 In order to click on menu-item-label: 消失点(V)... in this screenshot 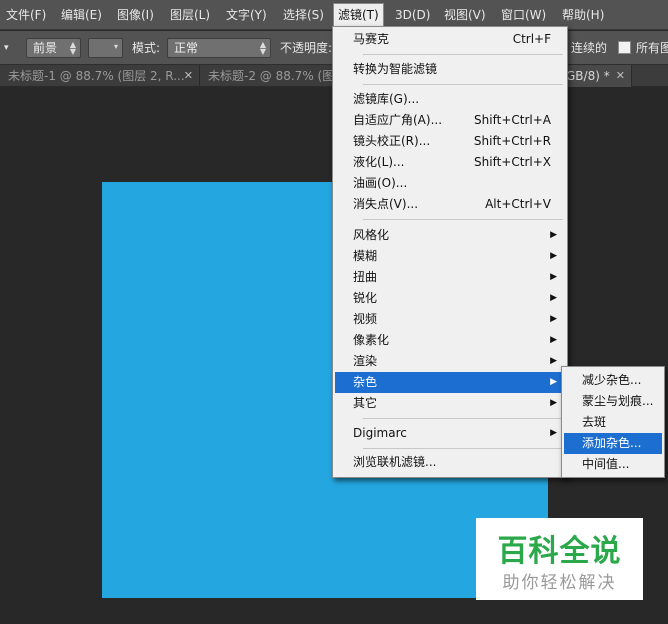, I will do `click(386, 204)`.